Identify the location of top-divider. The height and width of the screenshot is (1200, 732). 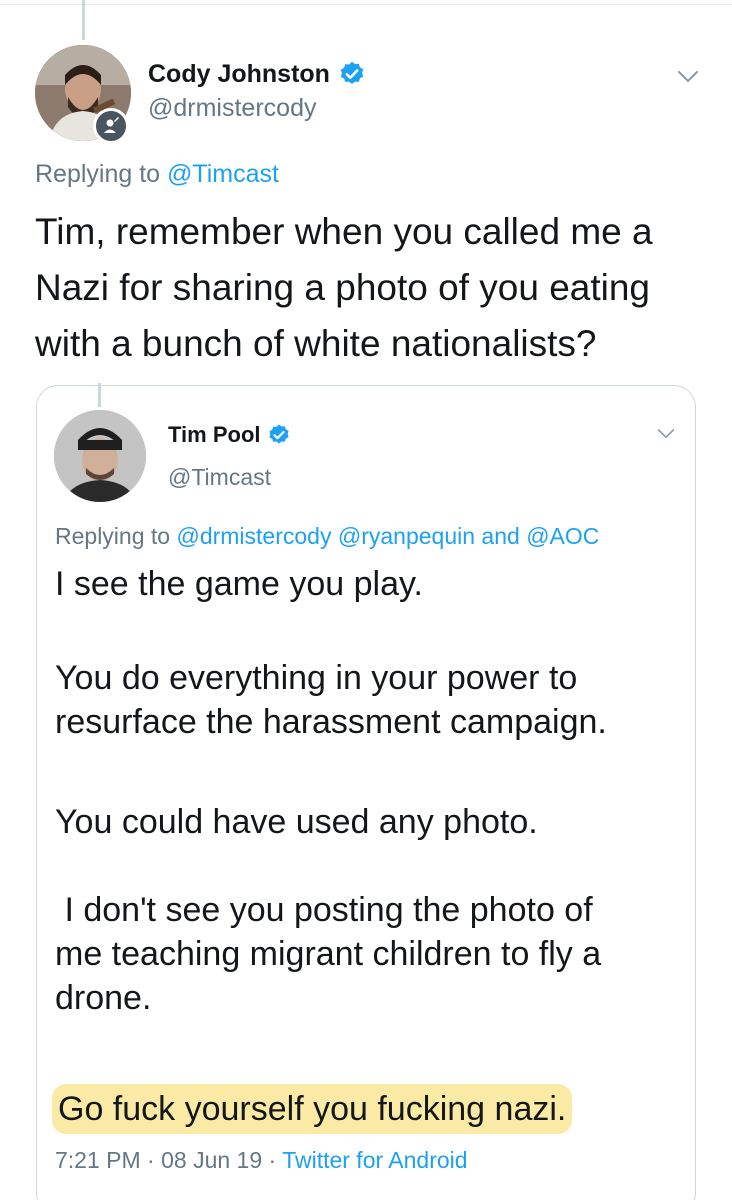
(366, 4).